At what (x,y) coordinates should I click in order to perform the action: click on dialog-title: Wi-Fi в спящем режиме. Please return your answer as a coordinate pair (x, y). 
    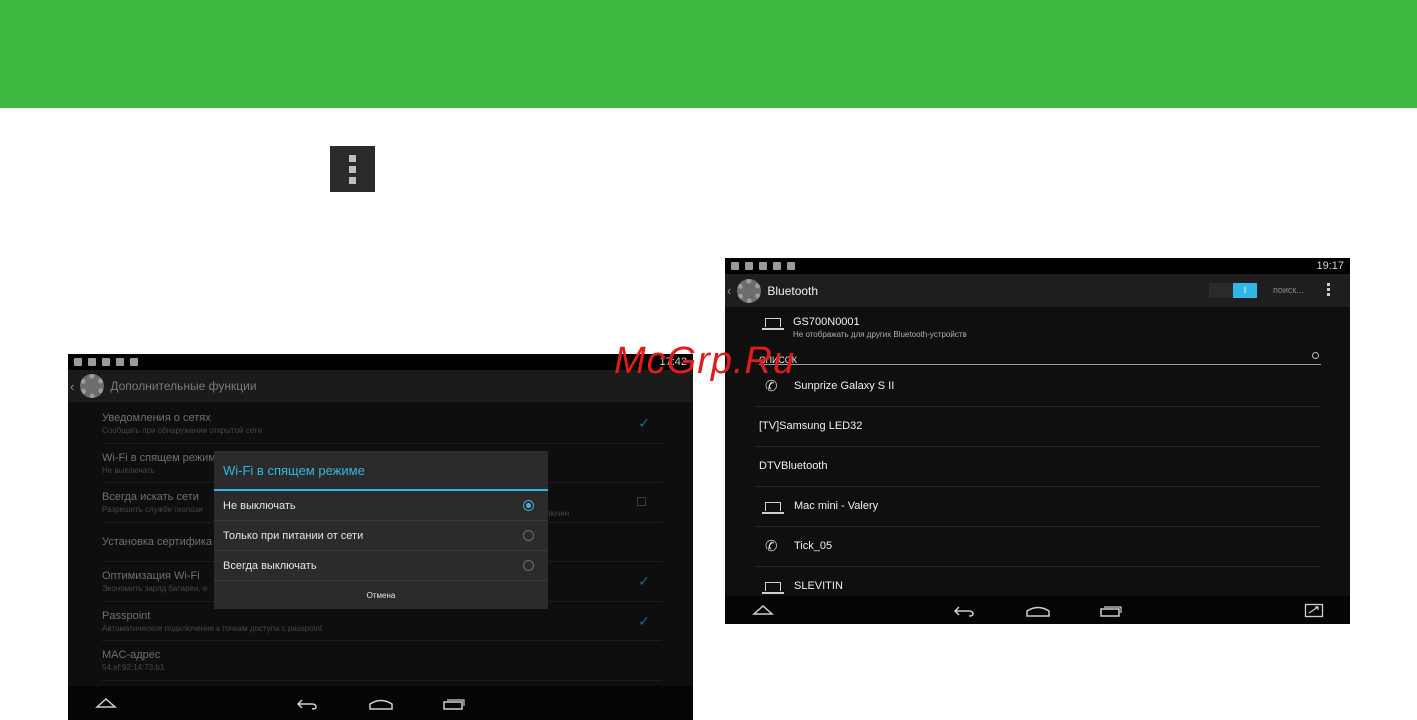
    Looking at the image, I should click on (381, 471).